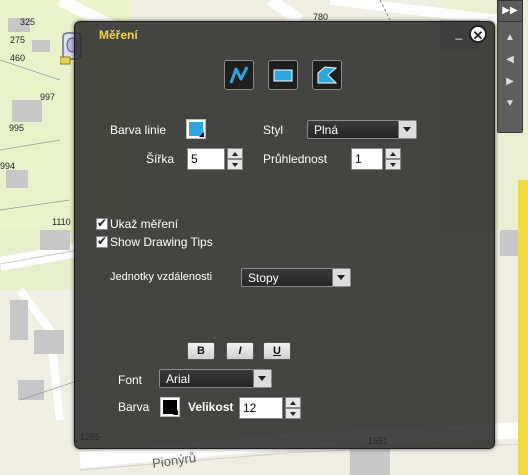  I want to click on bold-button: B, so click(201, 351).